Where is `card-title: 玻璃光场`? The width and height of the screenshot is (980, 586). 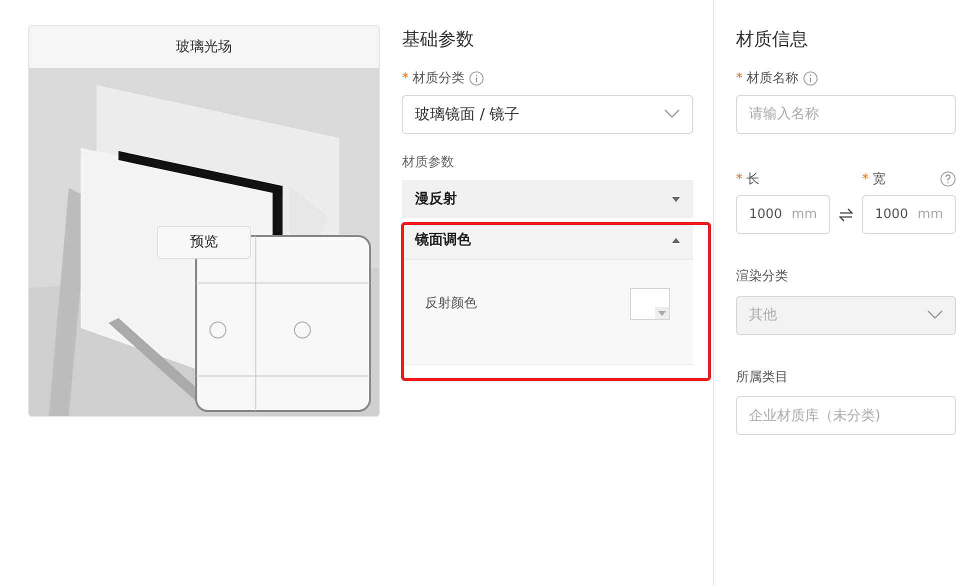 card-title: 玻璃光场 is located at coordinates (204, 47).